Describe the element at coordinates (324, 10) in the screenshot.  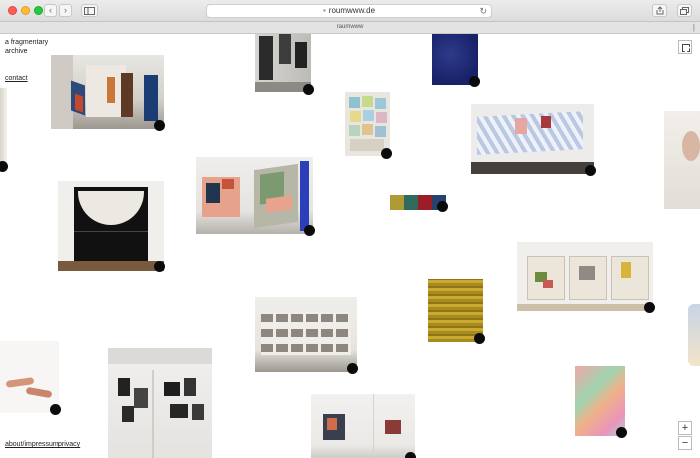
I see `lock-icon: ▪` at that location.